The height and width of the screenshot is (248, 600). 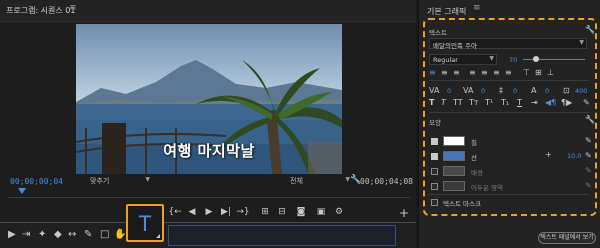 What do you see at coordinates (434, 202) in the screenshot?
I see `text-mask-checkbox` at bounding box center [434, 202].